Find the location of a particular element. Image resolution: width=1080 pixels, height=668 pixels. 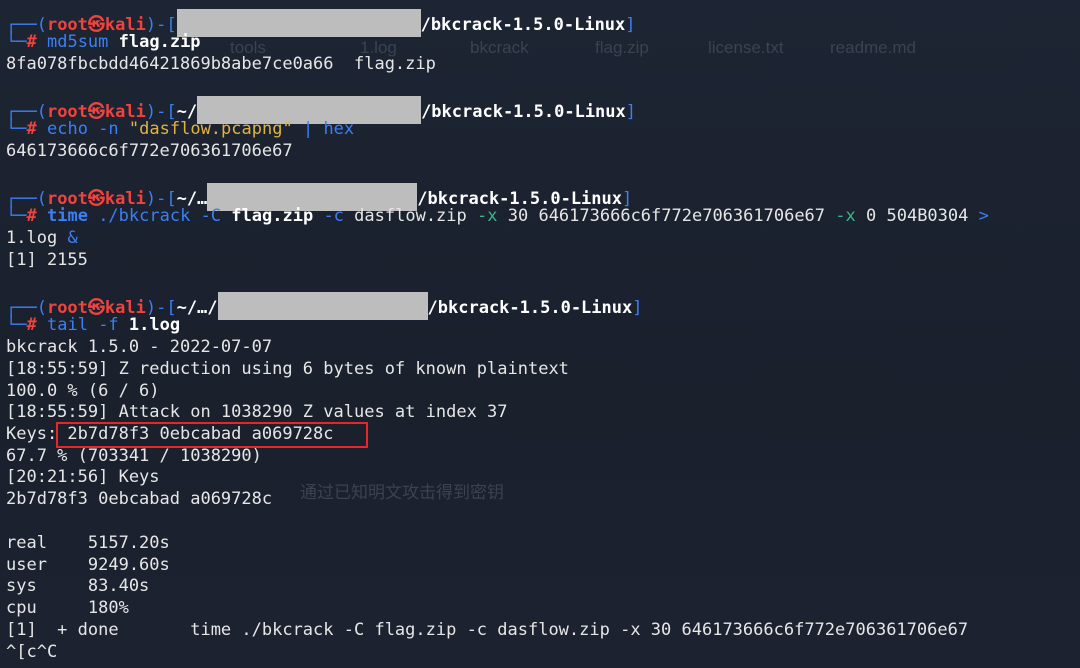

output-line: [20:21:56] Keys is located at coordinates (83, 477).